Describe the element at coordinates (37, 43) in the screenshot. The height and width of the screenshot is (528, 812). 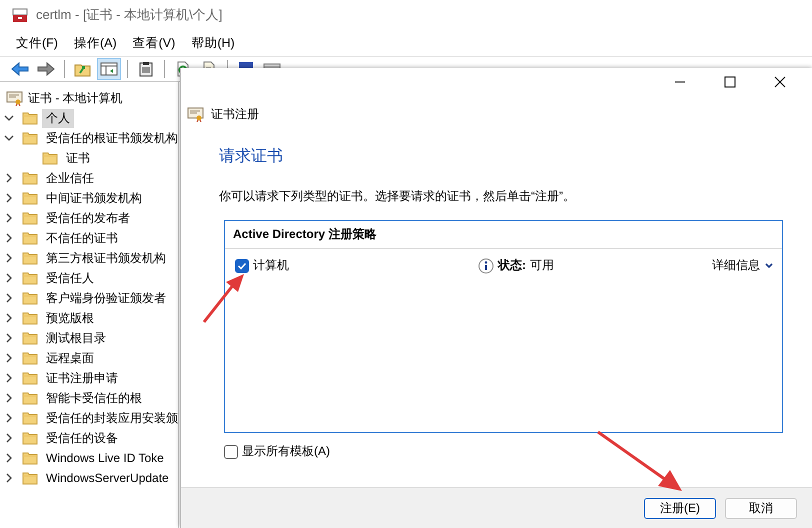
I see `menu-item: 文件(F)` at that location.